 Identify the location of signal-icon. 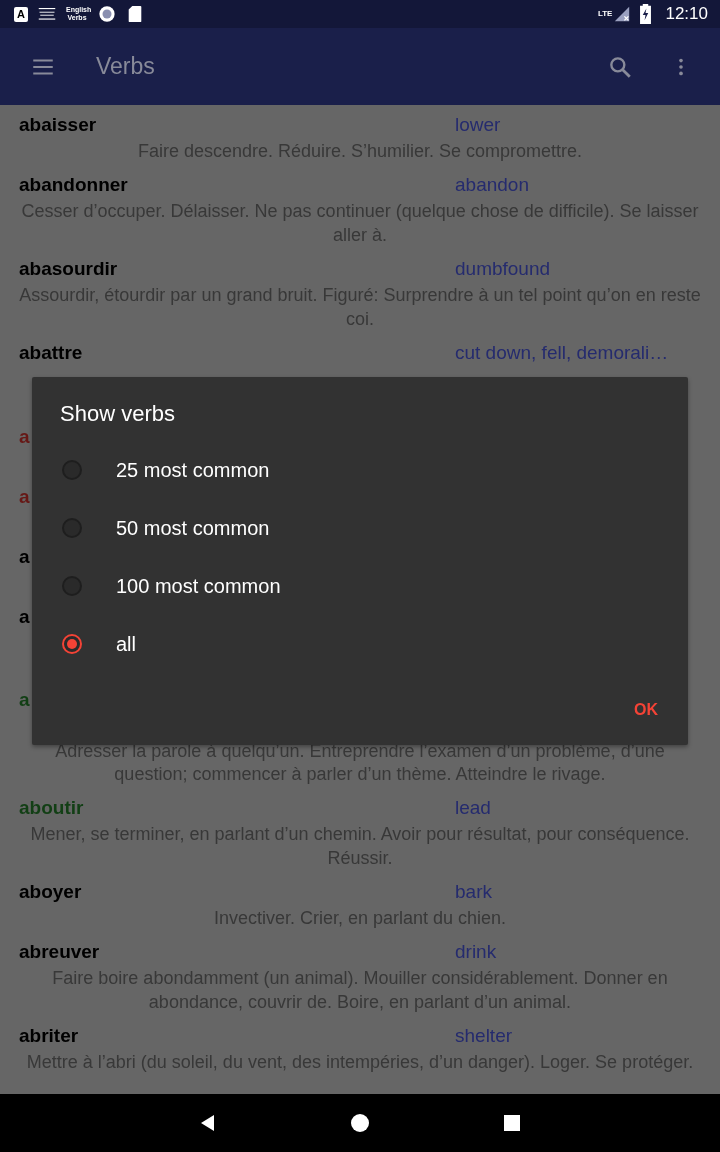
(622, 14).